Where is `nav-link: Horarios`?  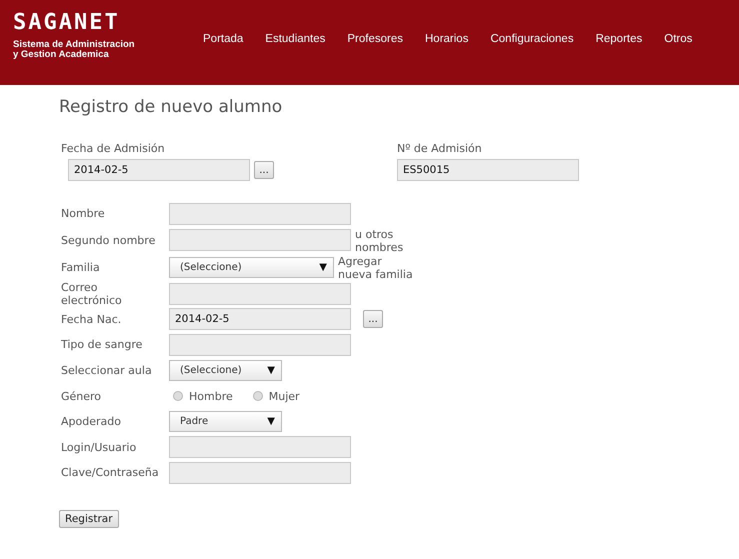
nav-link: Horarios is located at coordinates (446, 39).